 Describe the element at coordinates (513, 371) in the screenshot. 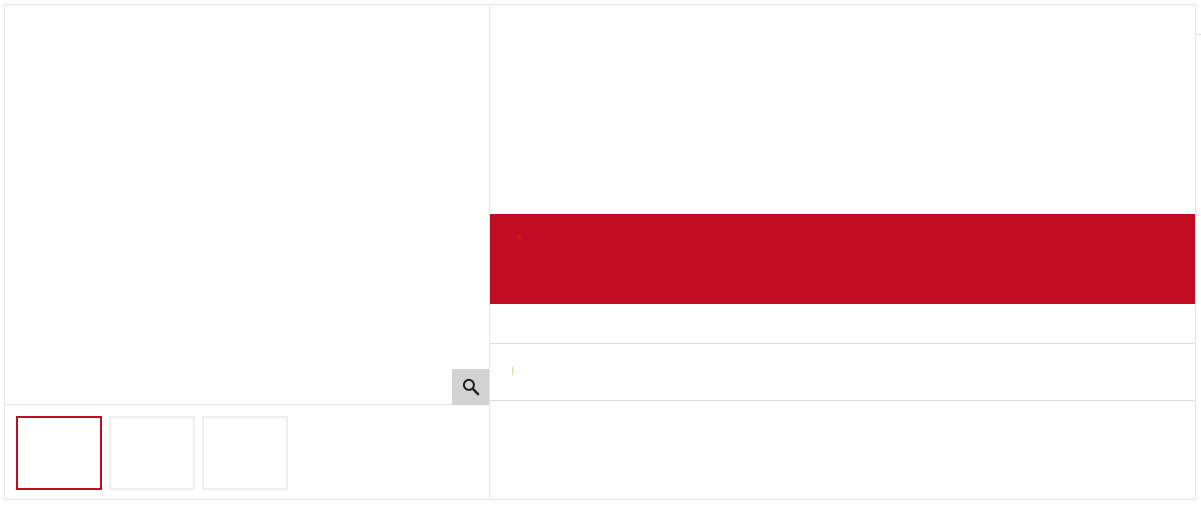

I see `option-indicator` at that location.